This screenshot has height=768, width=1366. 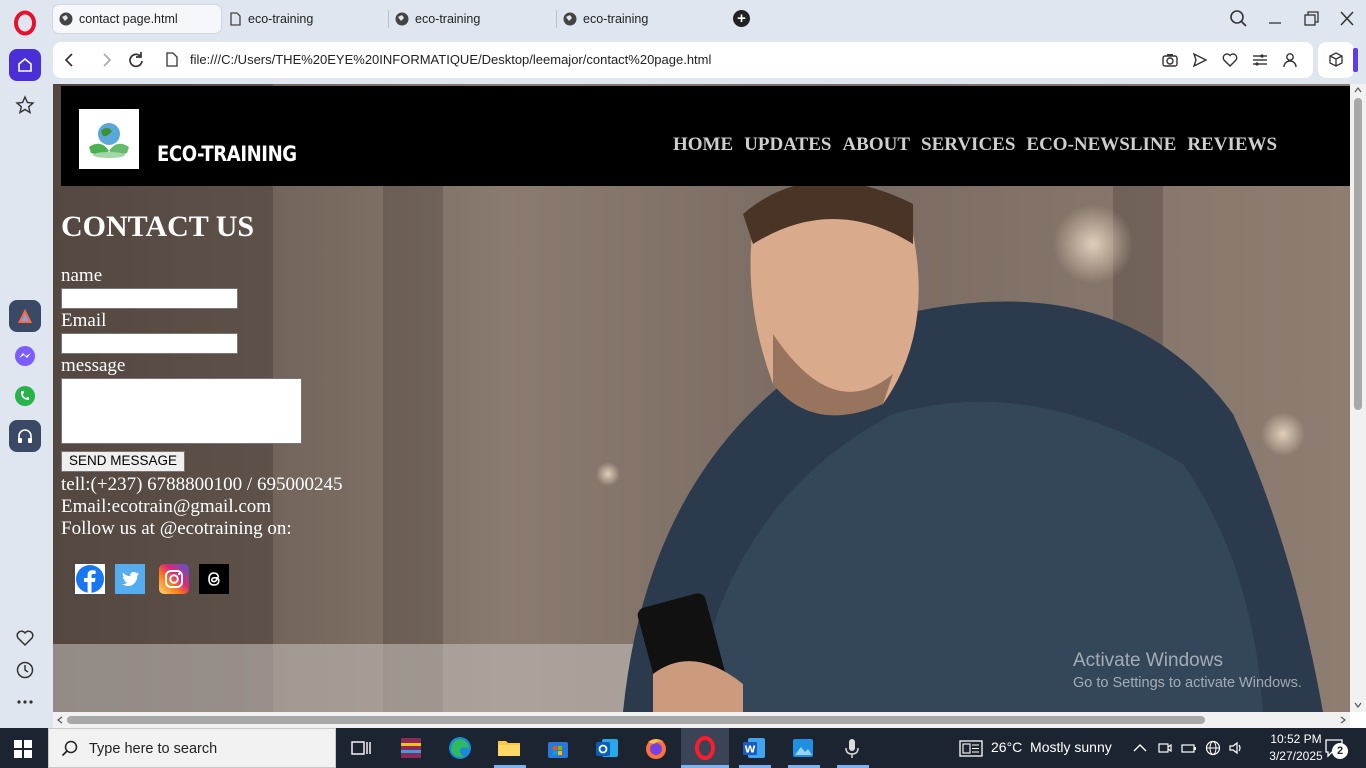 I want to click on aria-icon, so click(x=25, y=316).